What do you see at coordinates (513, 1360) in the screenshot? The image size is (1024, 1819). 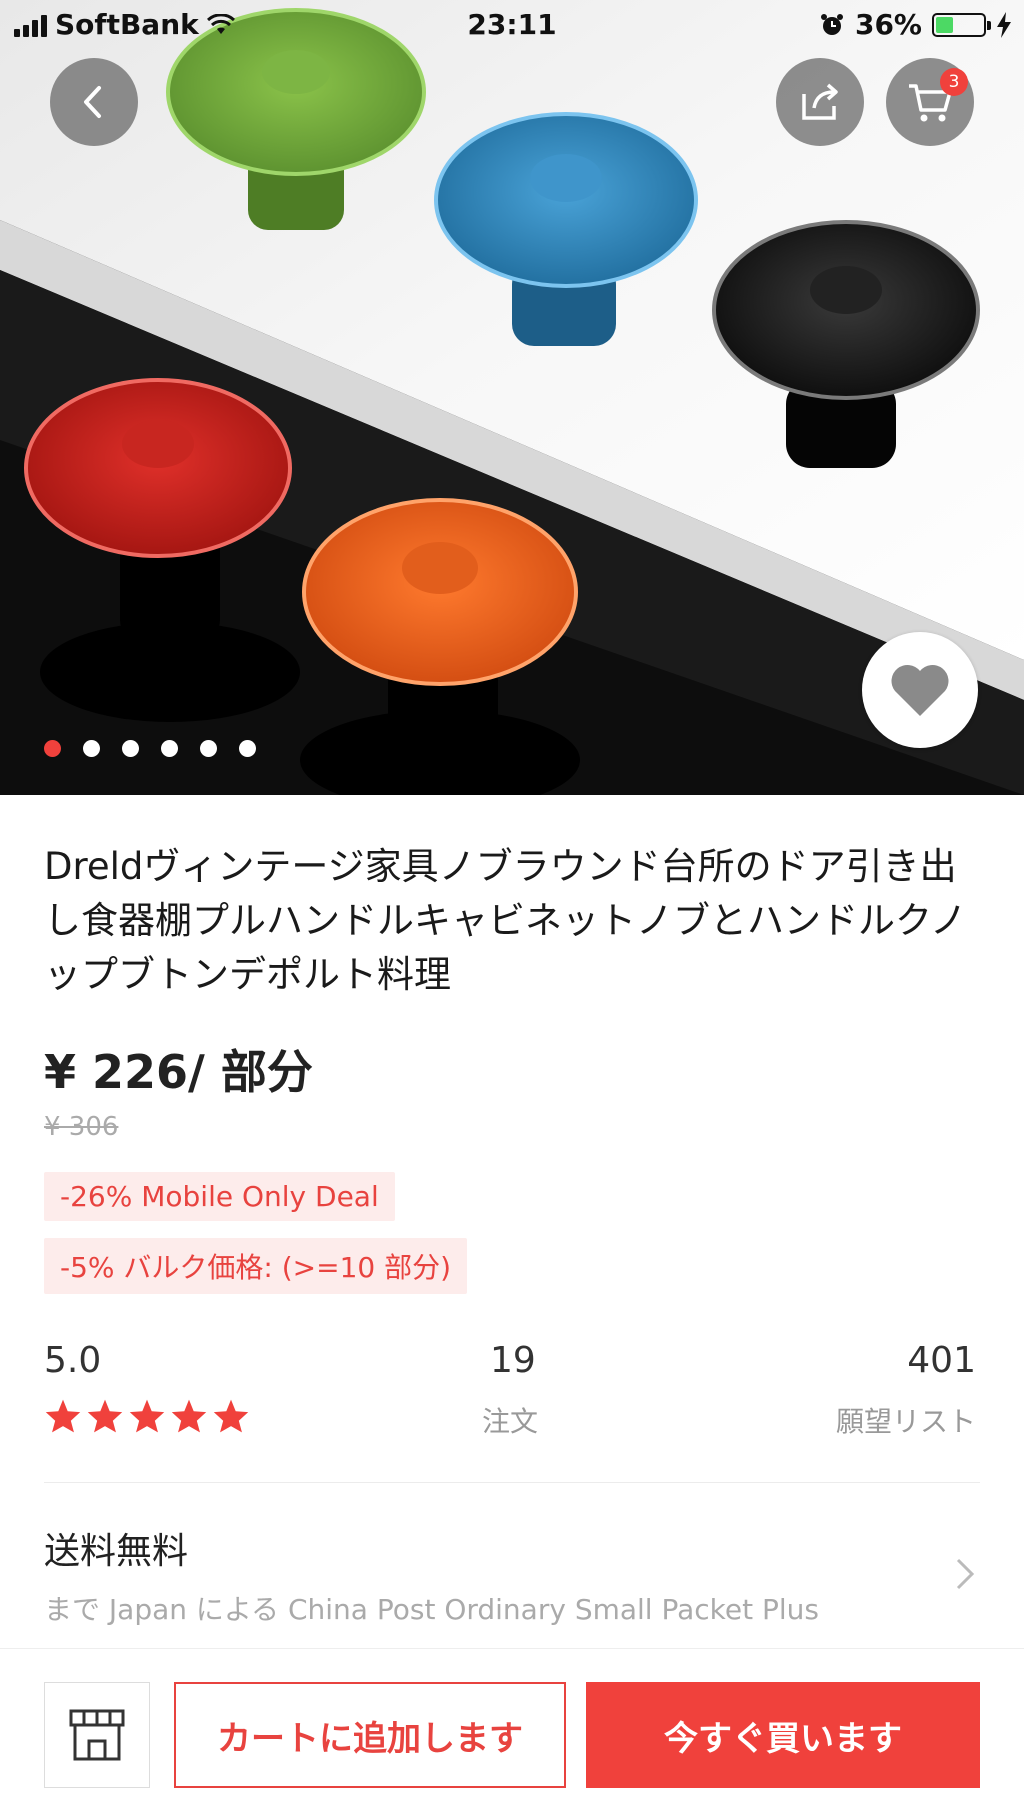 I see `orders-count: 19` at bounding box center [513, 1360].